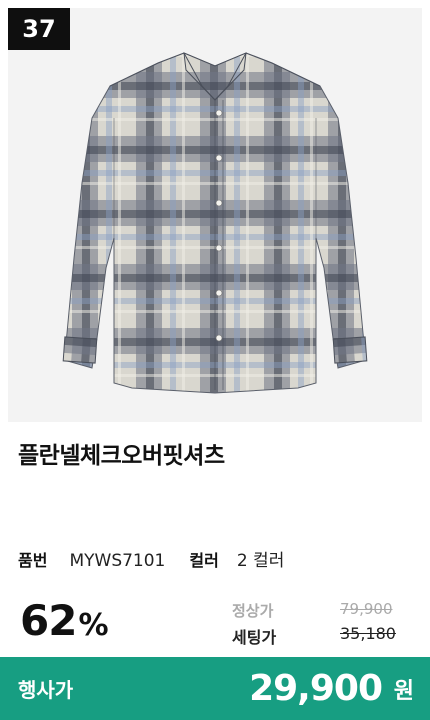 This screenshot has width=430, height=720. I want to click on price-values: 79,900 35,180, so click(368, 621).